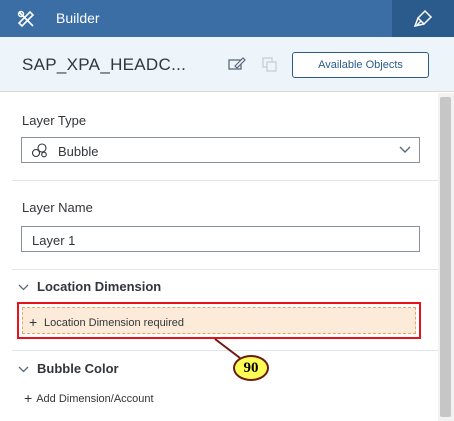 The image size is (454, 421). Describe the element at coordinates (227, 64) in the screenshot. I see `panel-header: SAP_XPA_HEADC... Available Objects` at that location.